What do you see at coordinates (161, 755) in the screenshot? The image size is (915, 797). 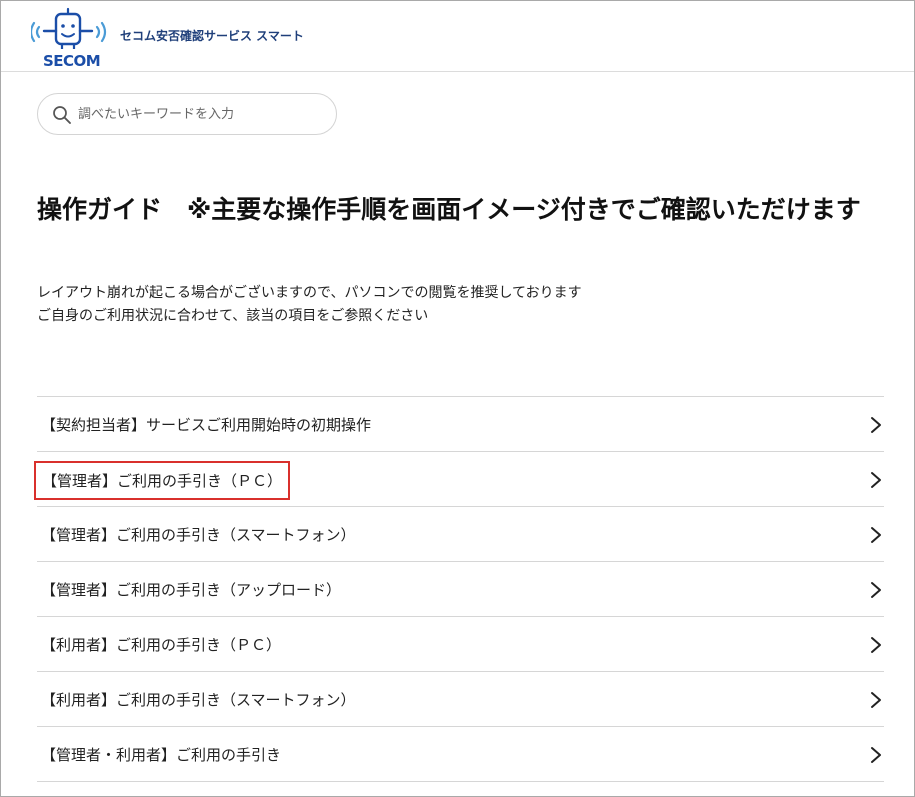 I see `guide-item-label: 【管理者・利用者】ご利用の手引き` at bounding box center [161, 755].